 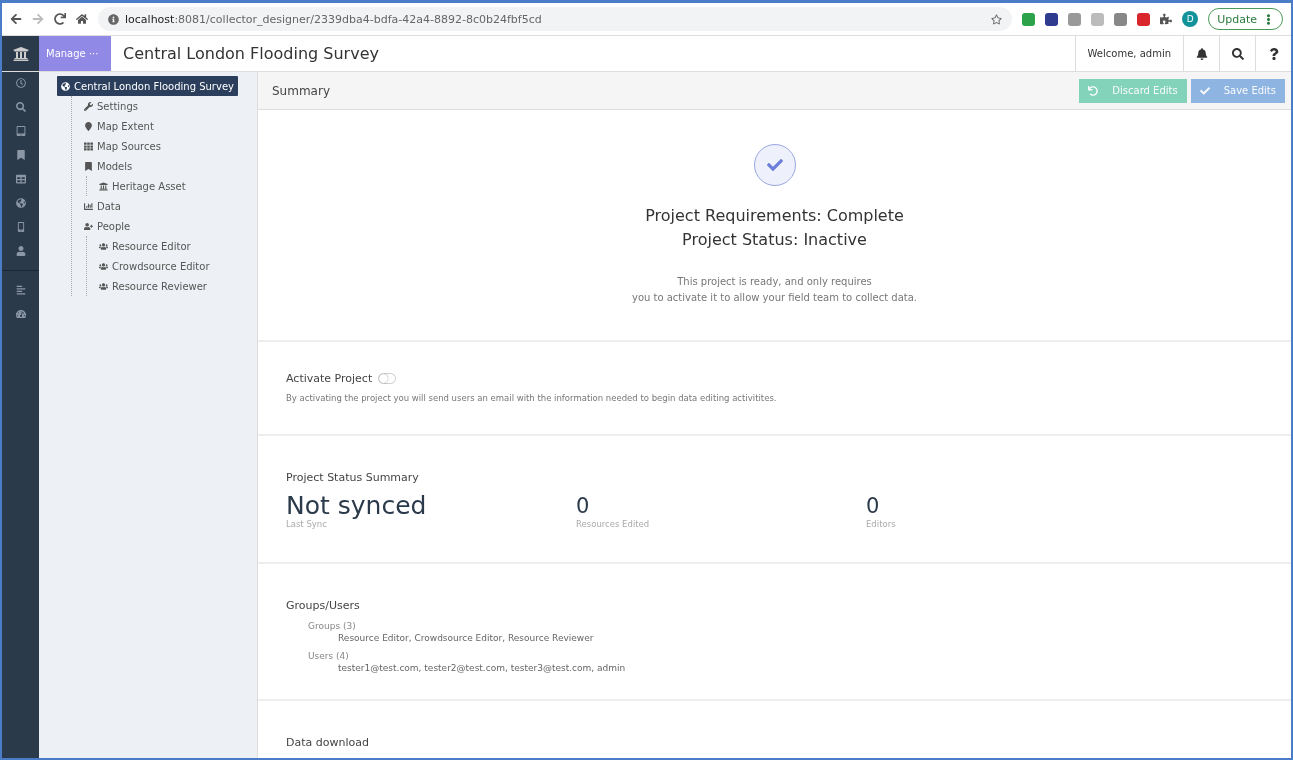 I want to click on home-icon, so click(x=82, y=19).